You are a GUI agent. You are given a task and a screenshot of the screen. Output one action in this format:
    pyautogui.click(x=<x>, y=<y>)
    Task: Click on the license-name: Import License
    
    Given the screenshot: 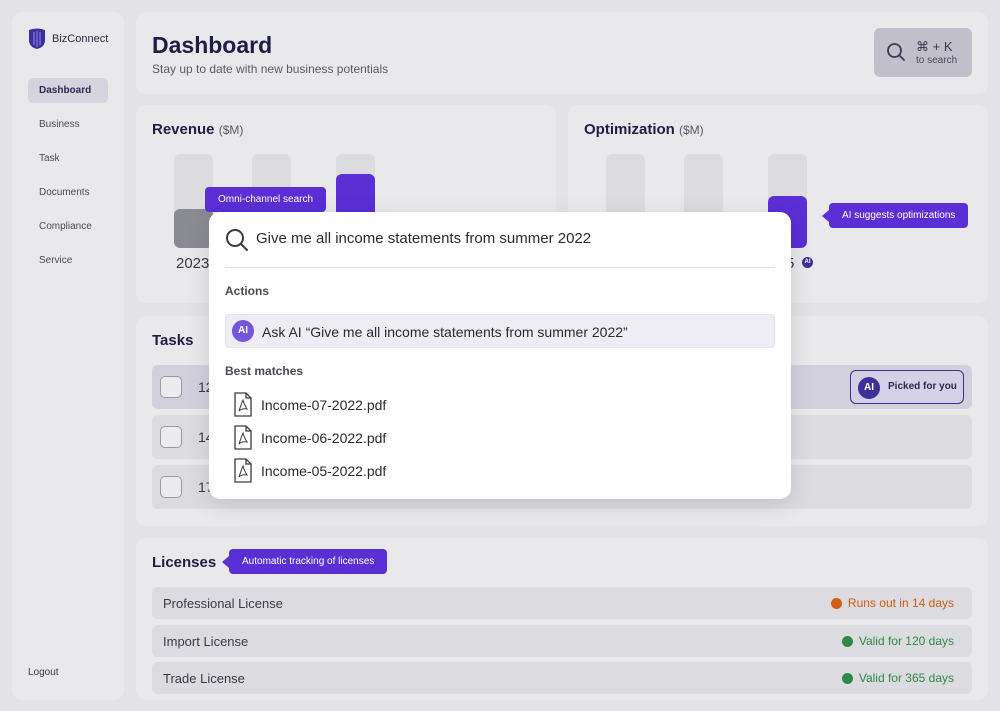 What is the action you would take?
    pyautogui.click(x=206, y=641)
    